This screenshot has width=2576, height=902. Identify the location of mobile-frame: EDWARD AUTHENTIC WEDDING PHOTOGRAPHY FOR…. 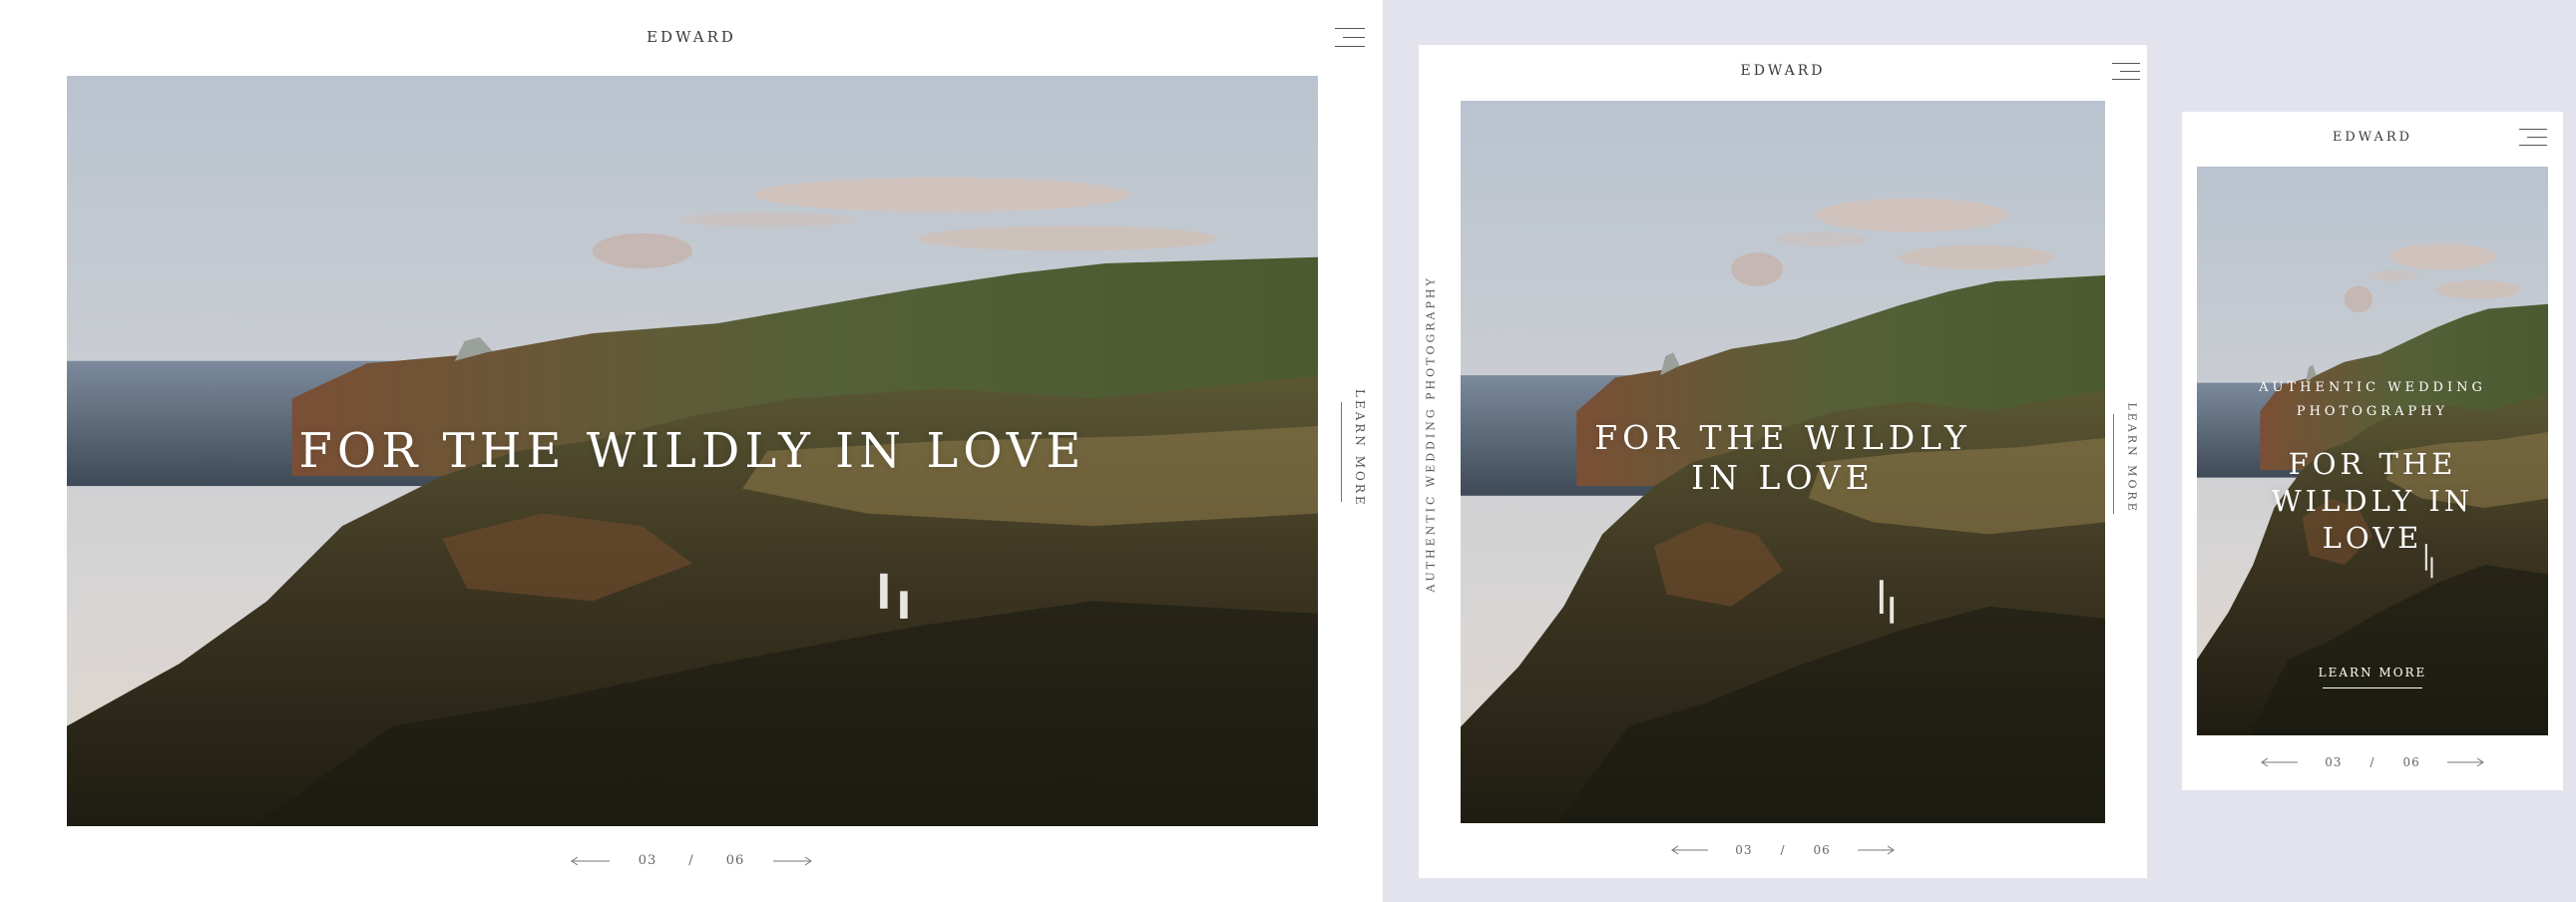
(2372, 451).